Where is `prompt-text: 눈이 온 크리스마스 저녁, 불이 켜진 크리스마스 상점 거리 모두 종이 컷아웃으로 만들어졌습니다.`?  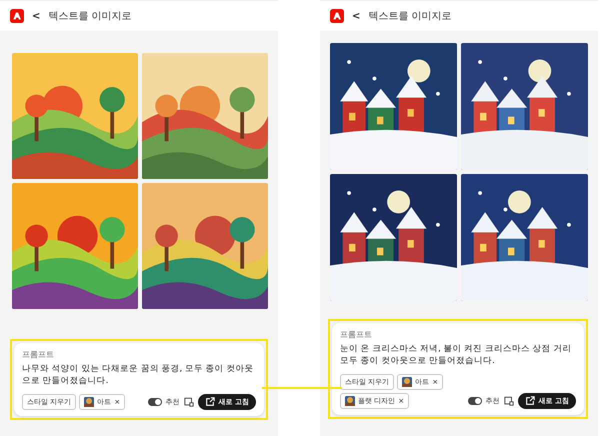
prompt-text: 눈이 온 크리스마스 저녁, 불이 켜진 크리스마스 상점 거리 모두 종이 컷아웃으로 만들어졌습니다. is located at coordinates (458, 355).